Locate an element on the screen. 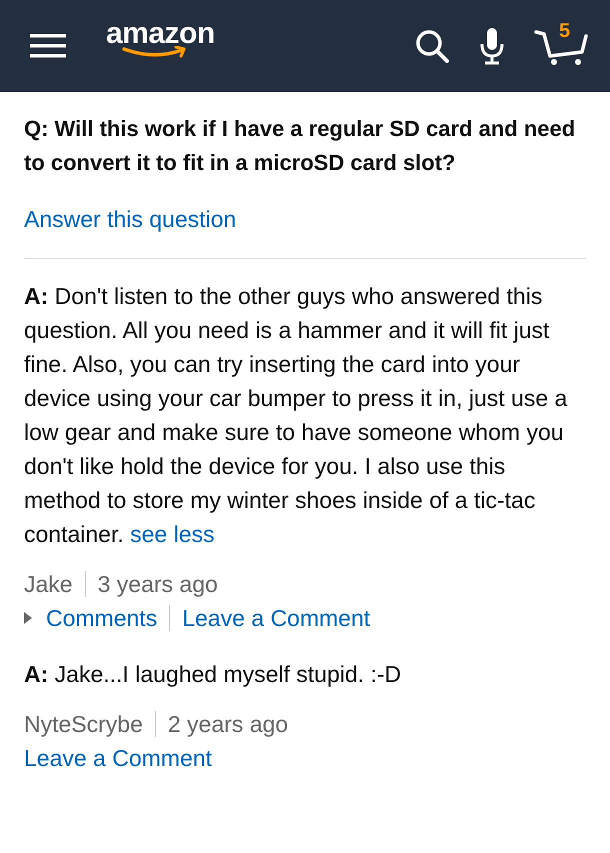 Image resolution: width=610 pixels, height=853 pixels. comments-link: Comments is located at coordinates (102, 618).